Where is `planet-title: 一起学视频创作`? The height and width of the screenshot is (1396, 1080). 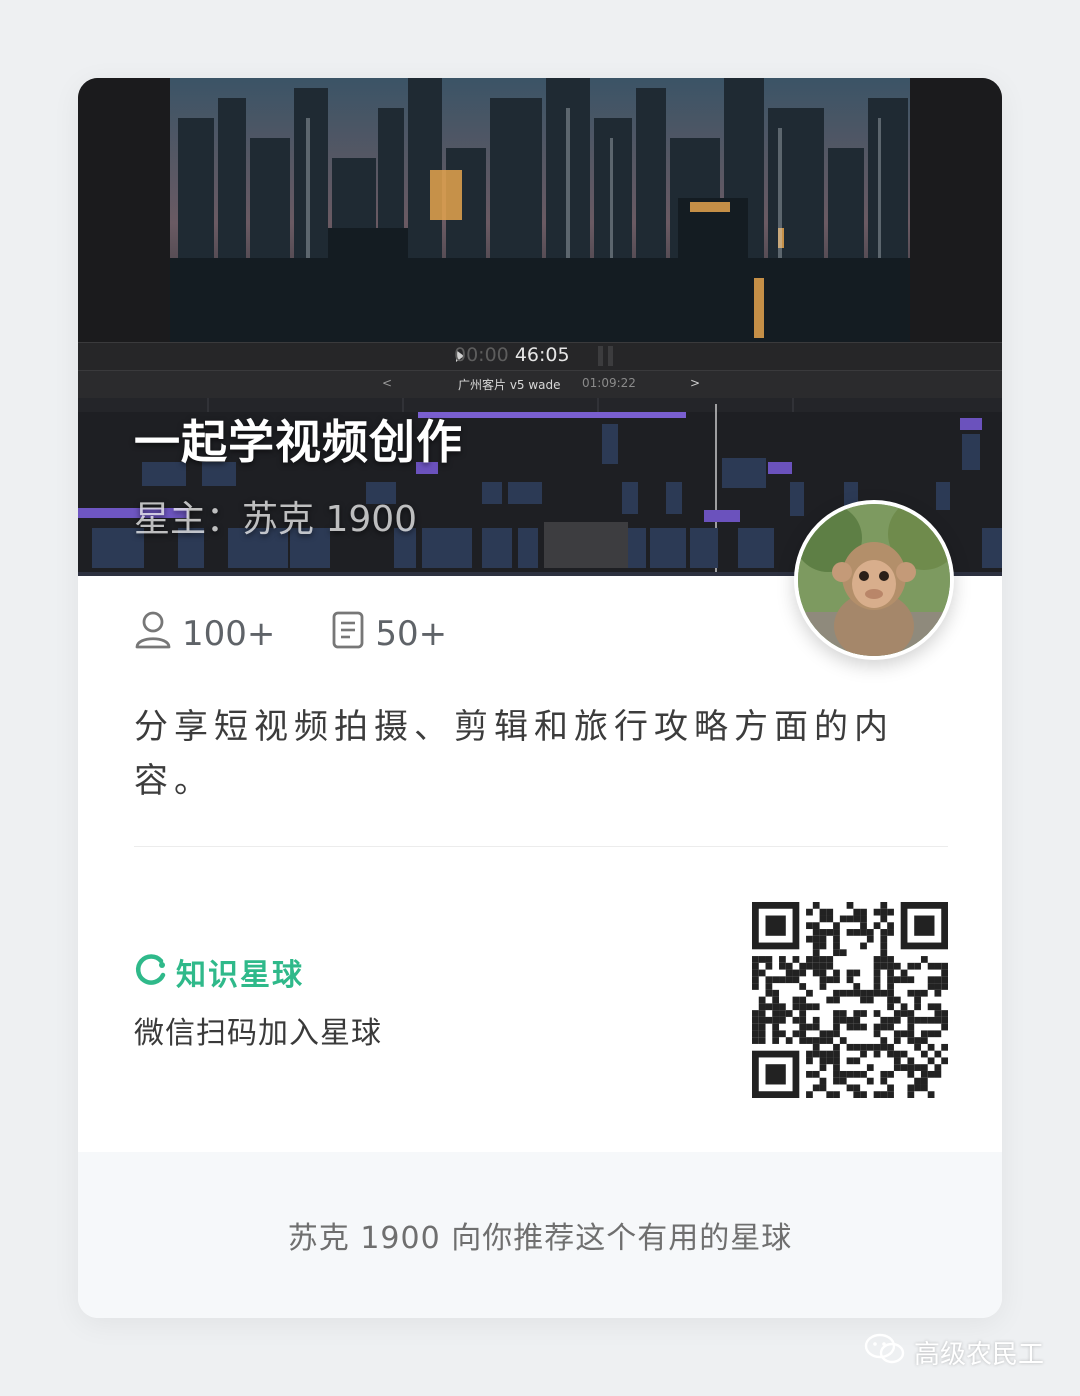
planet-title: 一起学视频创作 is located at coordinates (298, 442).